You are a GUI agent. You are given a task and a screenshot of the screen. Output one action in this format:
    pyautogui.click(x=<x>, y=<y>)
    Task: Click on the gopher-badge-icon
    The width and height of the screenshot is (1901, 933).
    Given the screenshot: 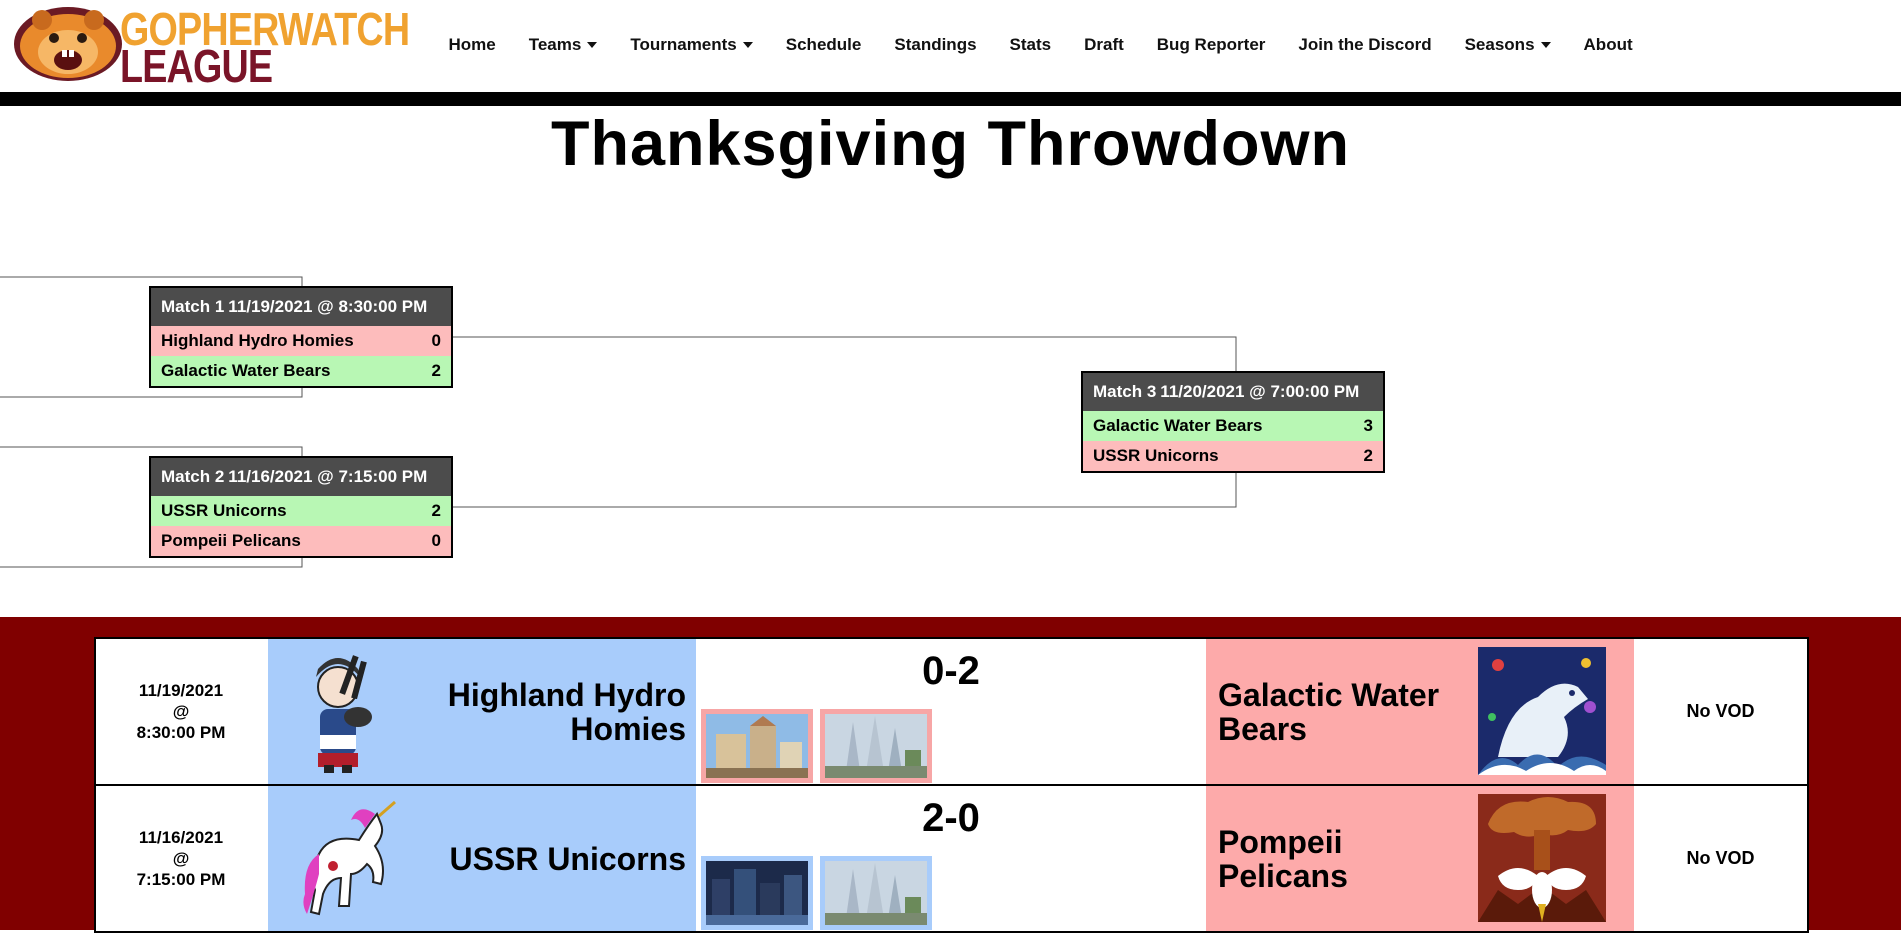 What is the action you would take?
    pyautogui.click(x=68, y=44)
    